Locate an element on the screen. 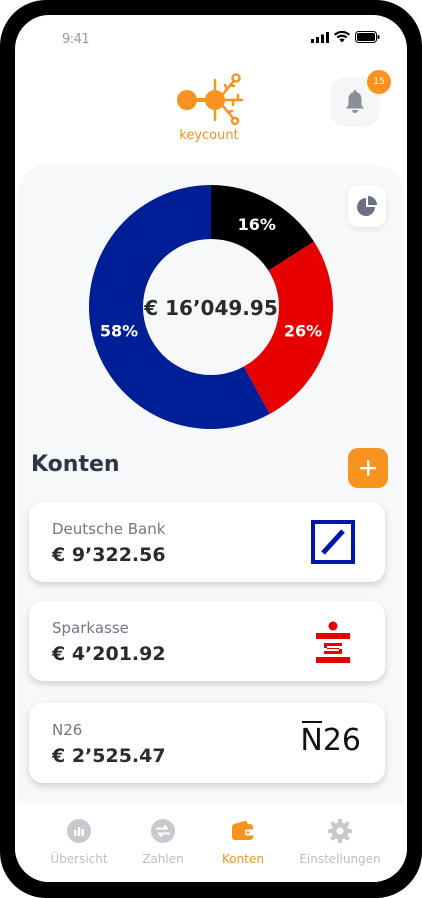  app-logo: keycount is located at coordinates (215, 102).